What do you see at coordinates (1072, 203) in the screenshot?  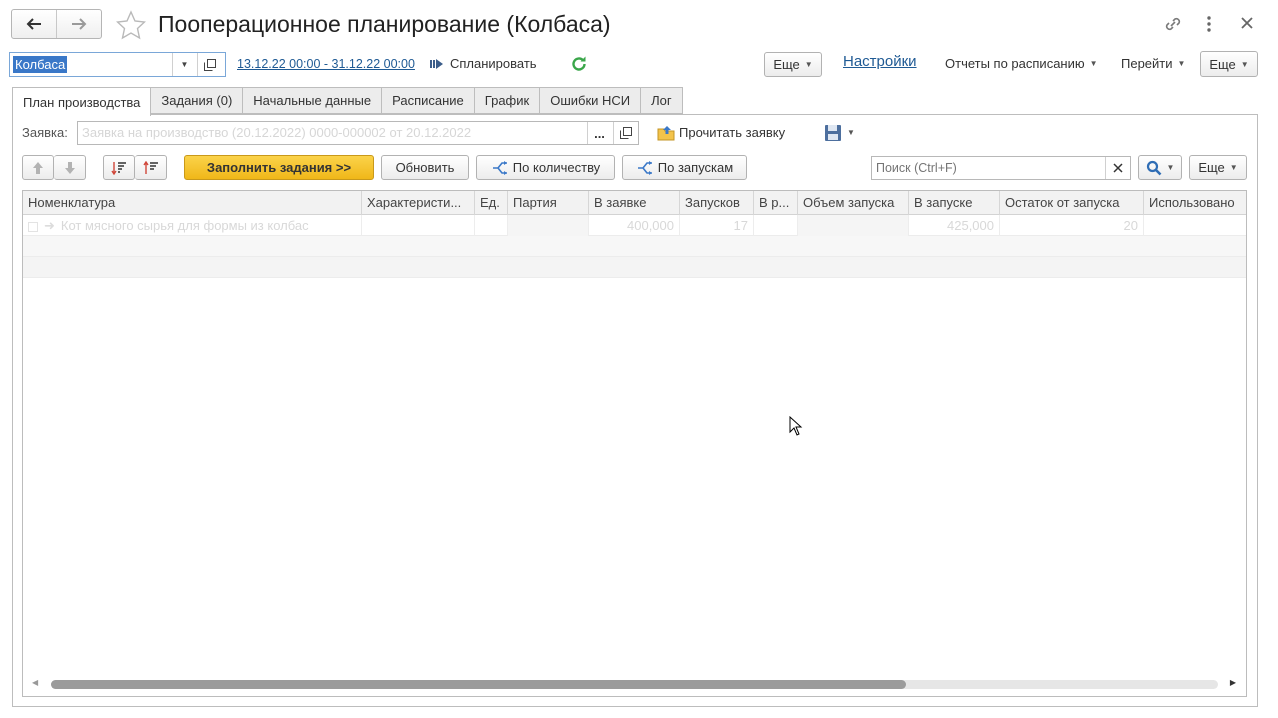 I see `column-header: Остаток от запуска` at bounding box center [1072, 203].